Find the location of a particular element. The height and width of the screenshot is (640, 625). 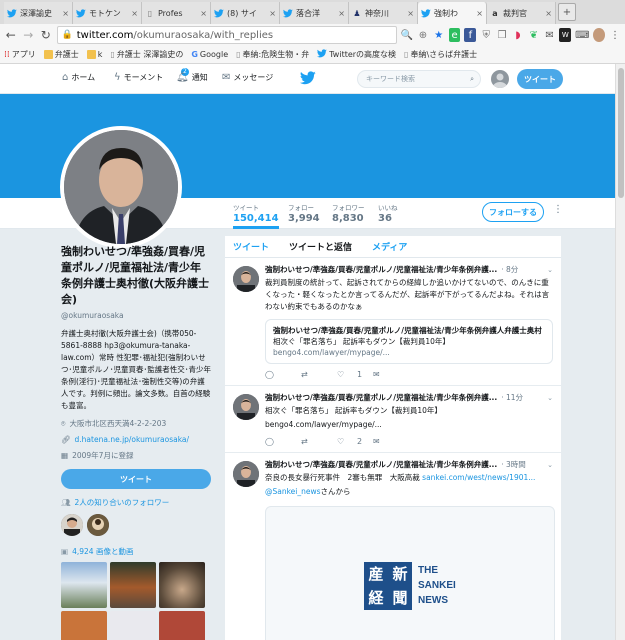

browser-tab: 強制わ × is located at coordinates (452, 13).